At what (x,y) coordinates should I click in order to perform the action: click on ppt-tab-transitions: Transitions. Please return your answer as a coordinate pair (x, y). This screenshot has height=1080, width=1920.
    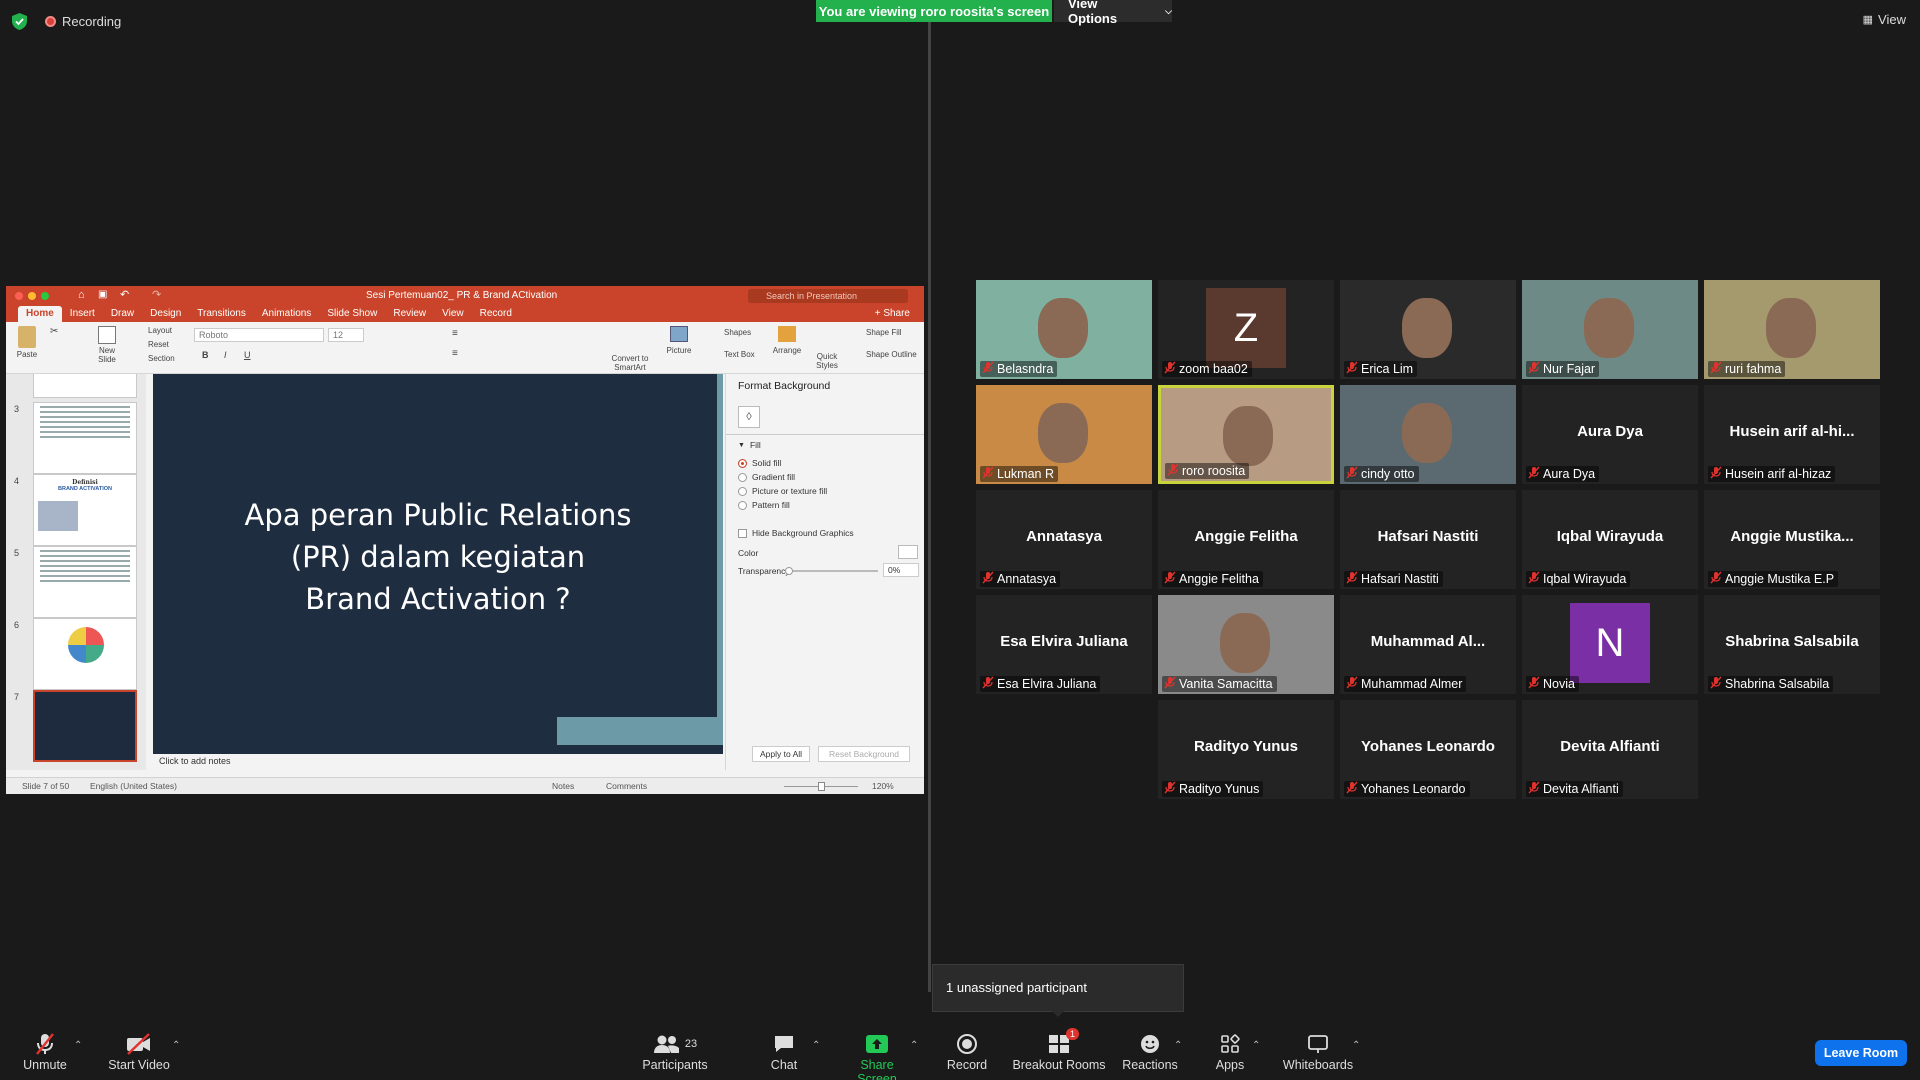
    Looking at the image, I should click on (221, 314).